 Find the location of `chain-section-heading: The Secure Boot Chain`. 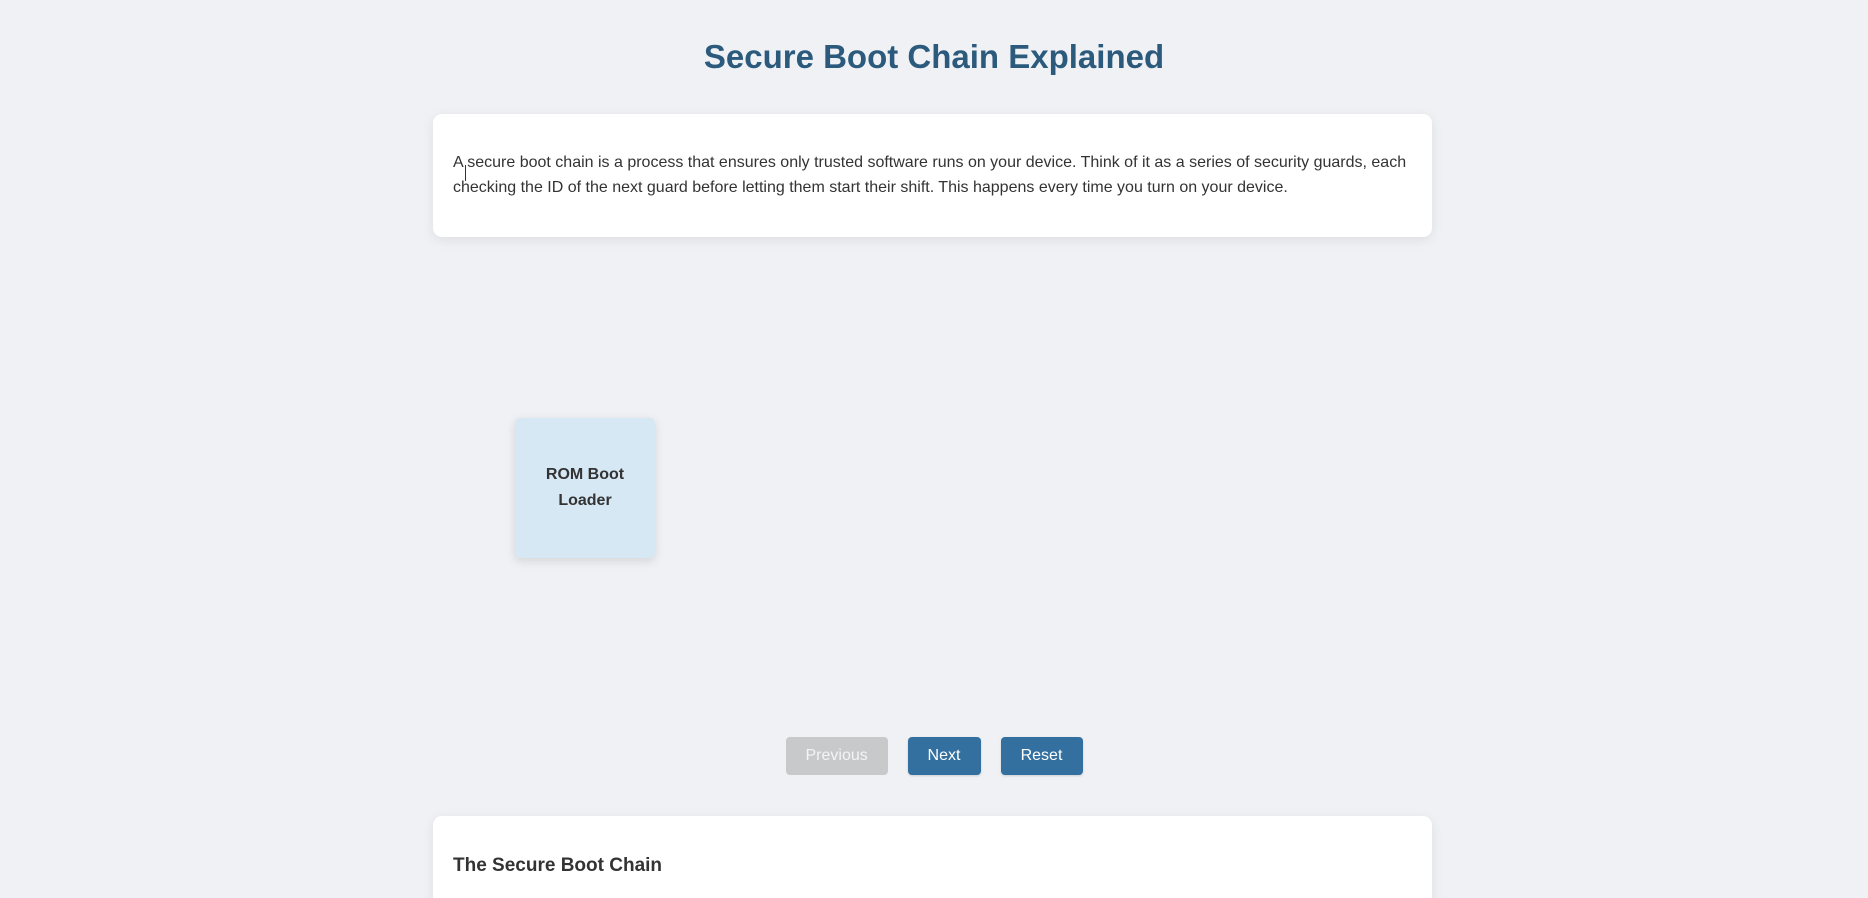

chain-section-heading: The Secure Boot Chain is located at coordinates (558, 865).